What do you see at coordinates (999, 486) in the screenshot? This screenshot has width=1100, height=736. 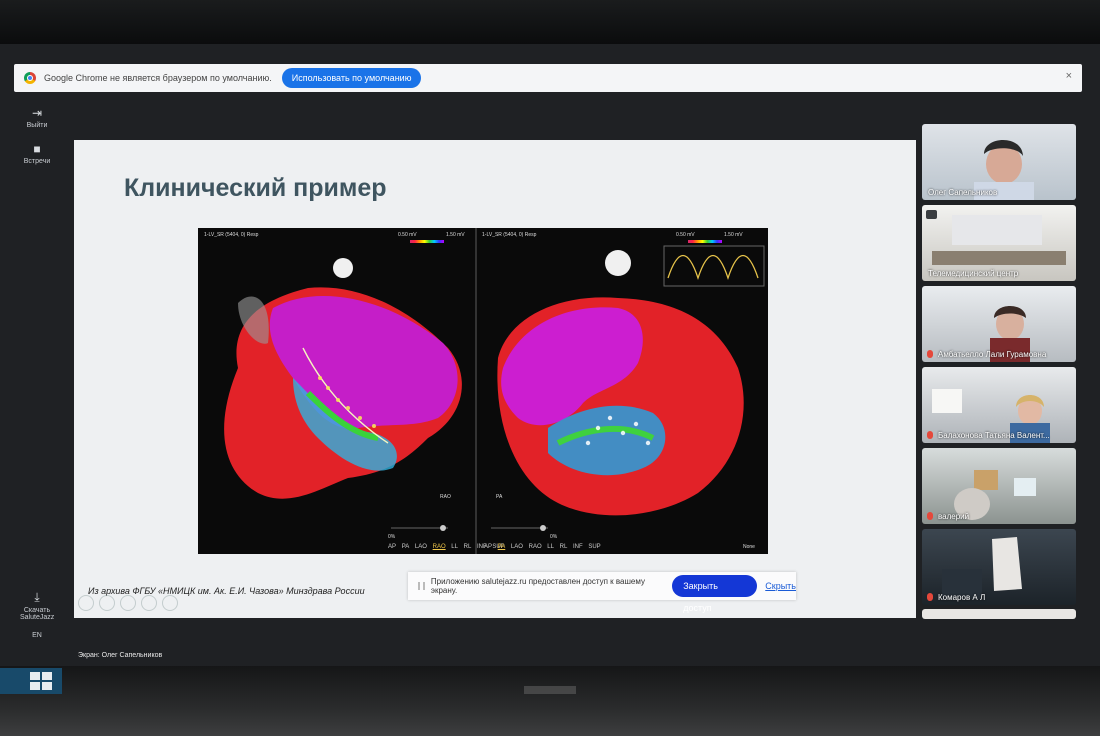 I see `participant-tile: валерий` at bounding box center [999, 486].